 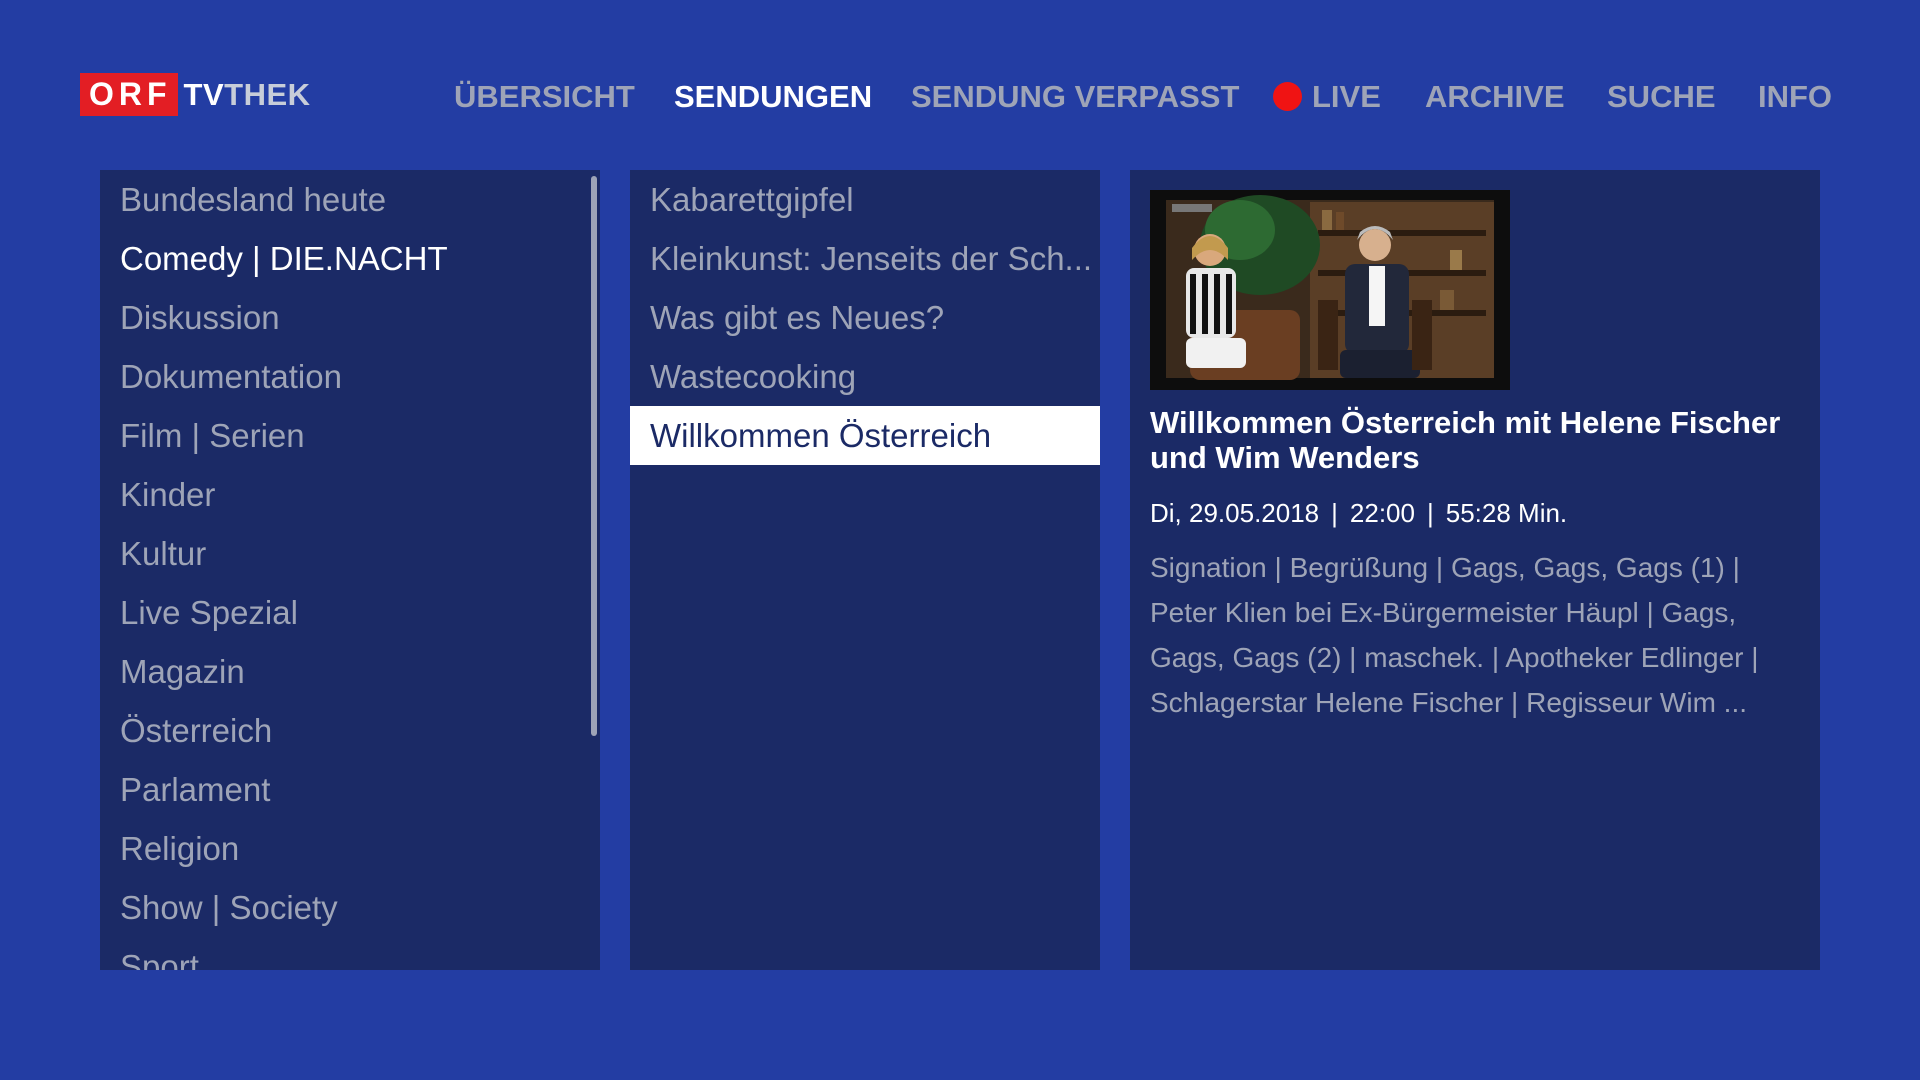 I want to click on episode-date: Di, 29.05.2018, so click(x=1235, y=513).